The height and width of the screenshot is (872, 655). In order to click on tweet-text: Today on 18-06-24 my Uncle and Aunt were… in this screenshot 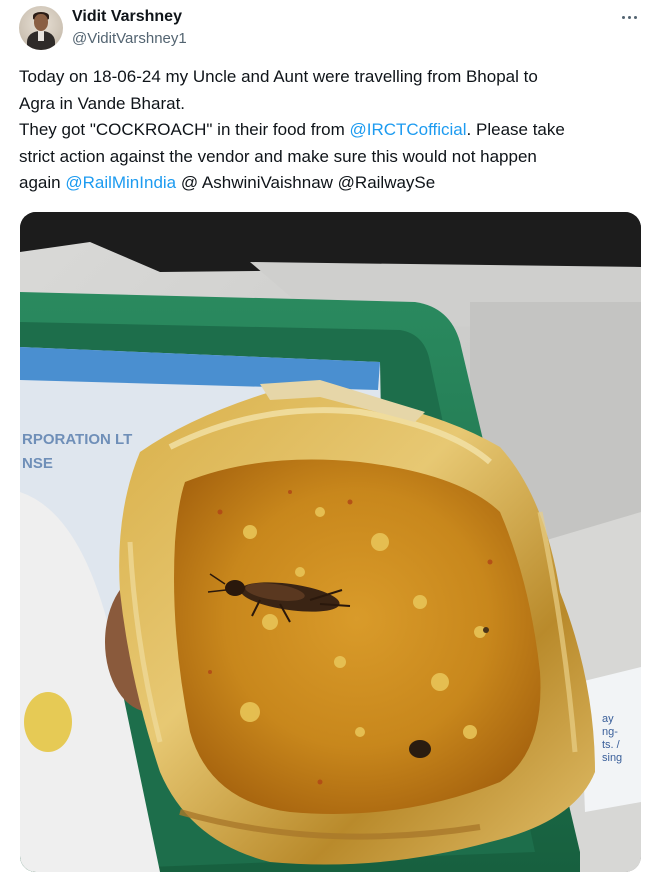, I will do `click(330, 130)`.